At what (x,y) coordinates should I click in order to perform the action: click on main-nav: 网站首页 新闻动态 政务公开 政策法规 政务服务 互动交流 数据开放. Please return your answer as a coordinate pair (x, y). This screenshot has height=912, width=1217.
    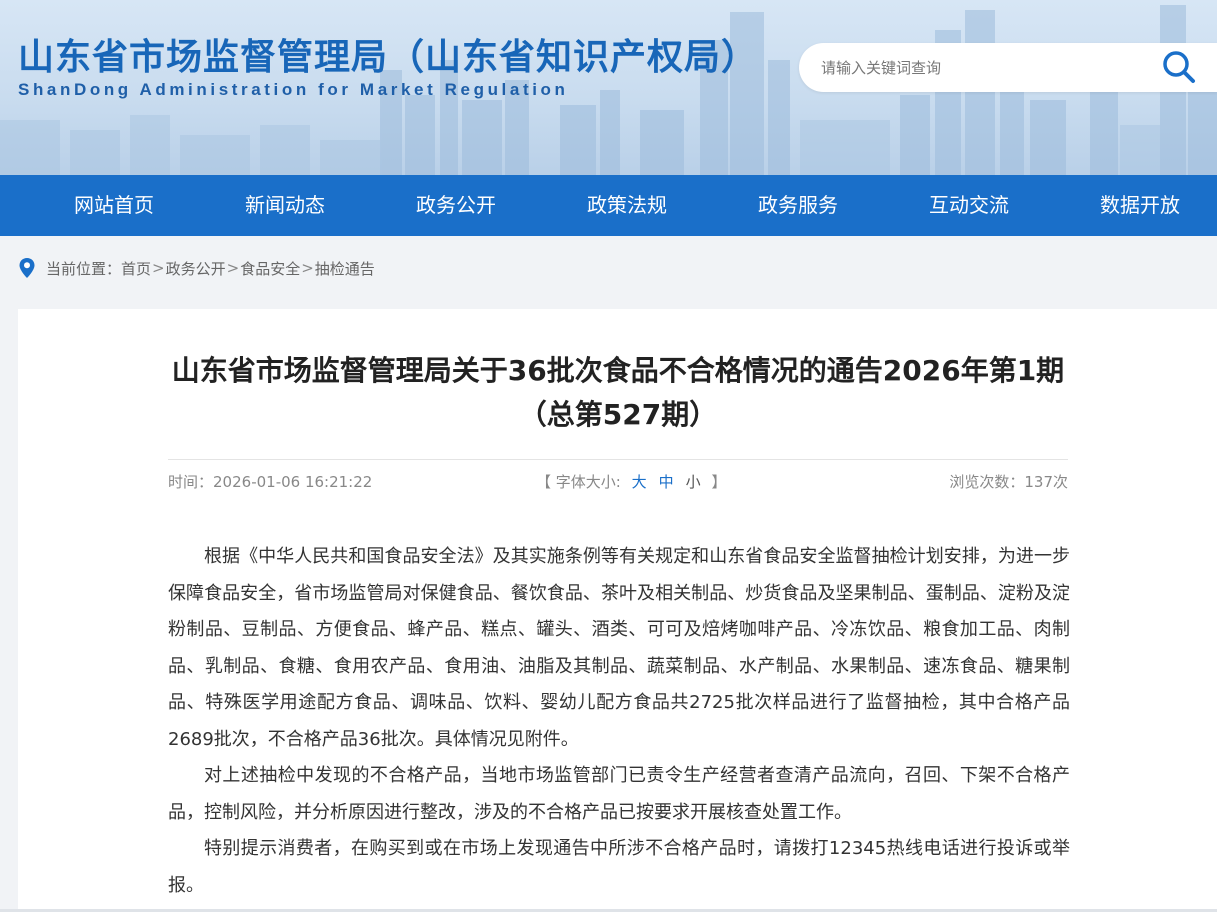
    Looking at the image, I should click on (608, 205).